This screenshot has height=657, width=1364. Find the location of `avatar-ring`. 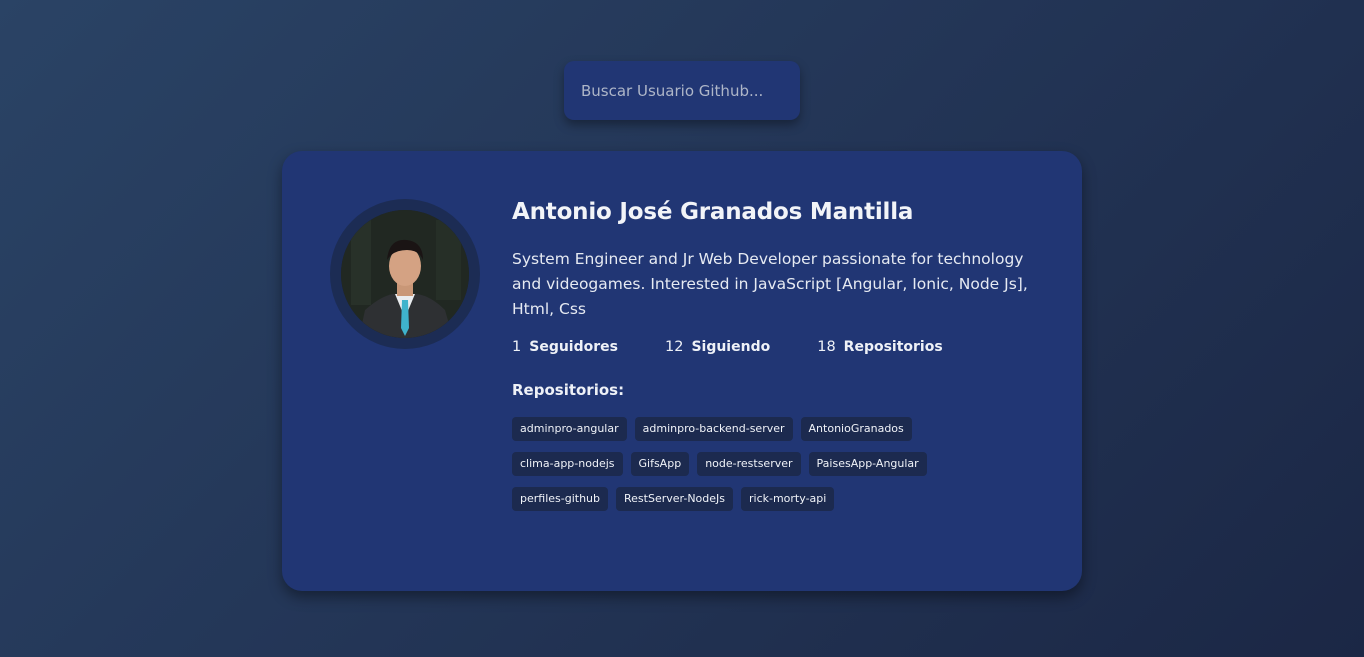

avatar-ring is located at coordinates (405, 274).